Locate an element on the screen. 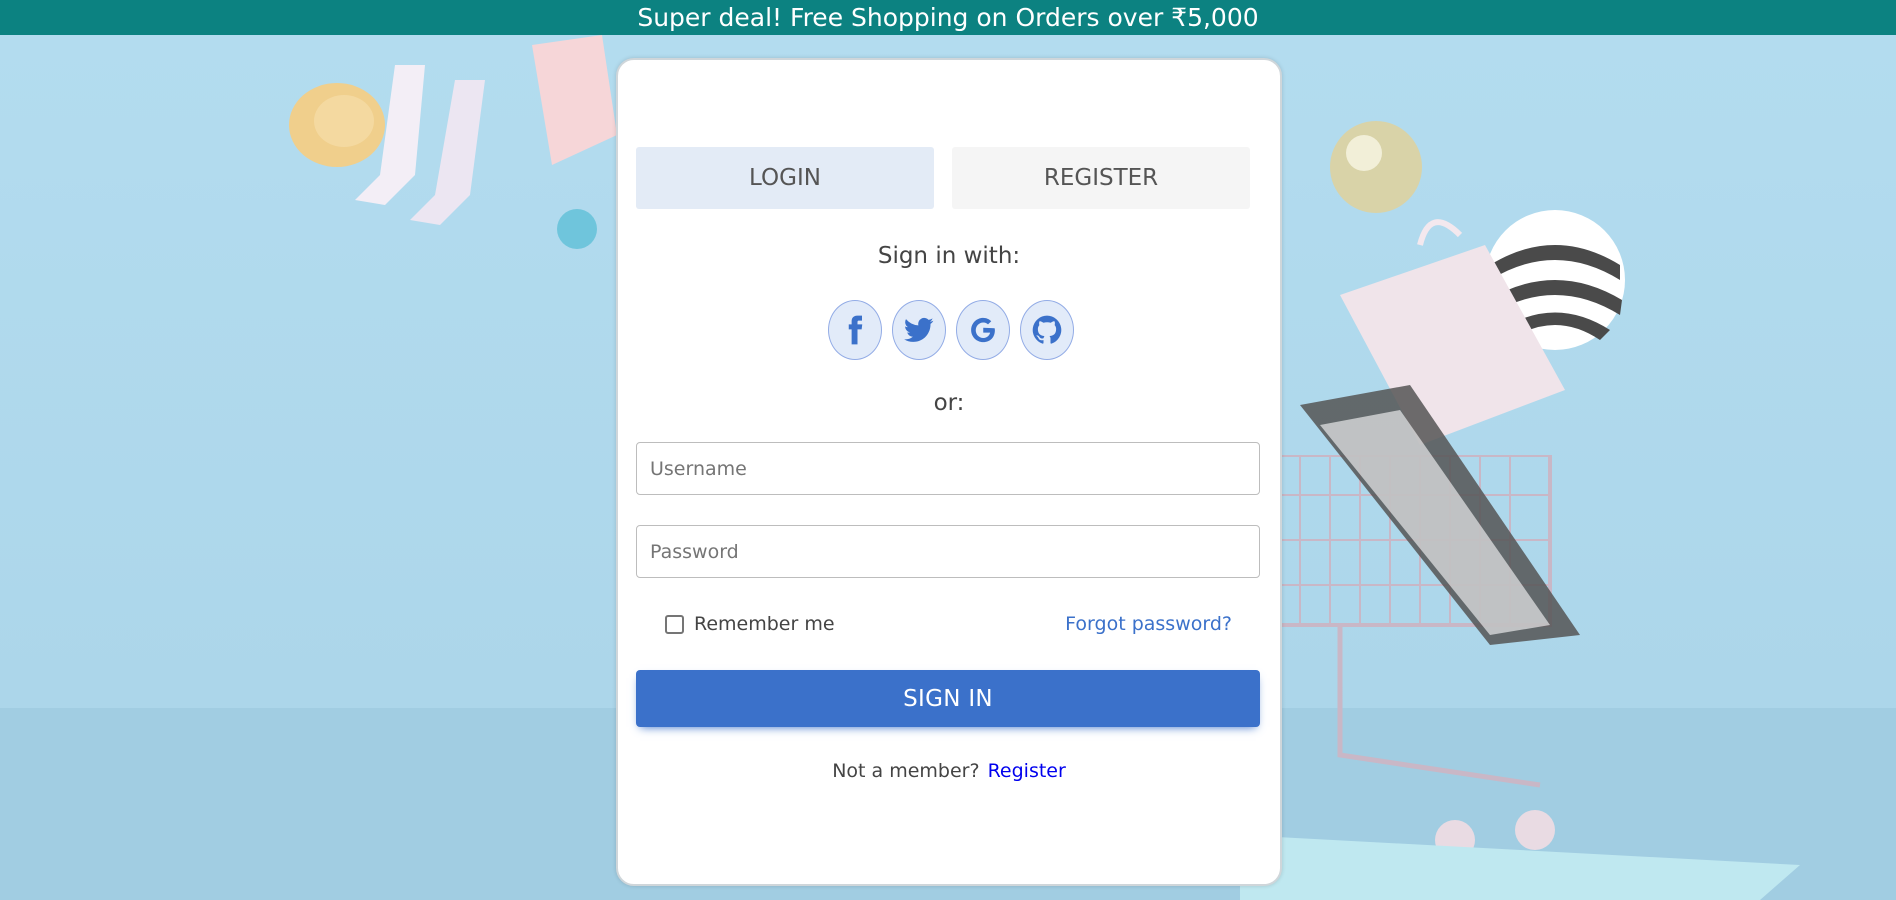  github-icon is located at coordinates (1047, 329).